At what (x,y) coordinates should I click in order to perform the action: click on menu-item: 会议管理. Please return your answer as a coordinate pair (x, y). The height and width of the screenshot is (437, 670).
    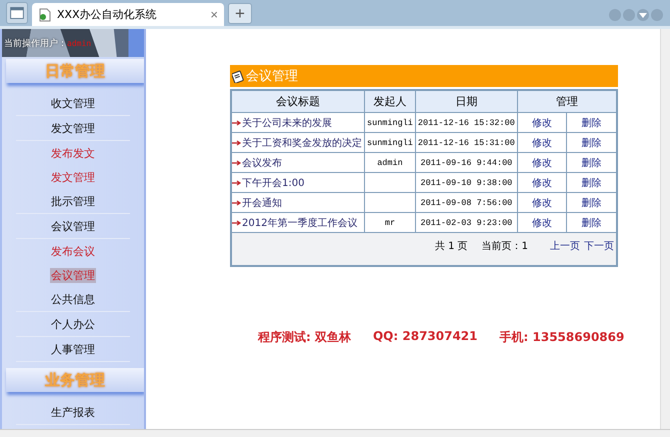
    Looking at the image, I should click on (73, 226).